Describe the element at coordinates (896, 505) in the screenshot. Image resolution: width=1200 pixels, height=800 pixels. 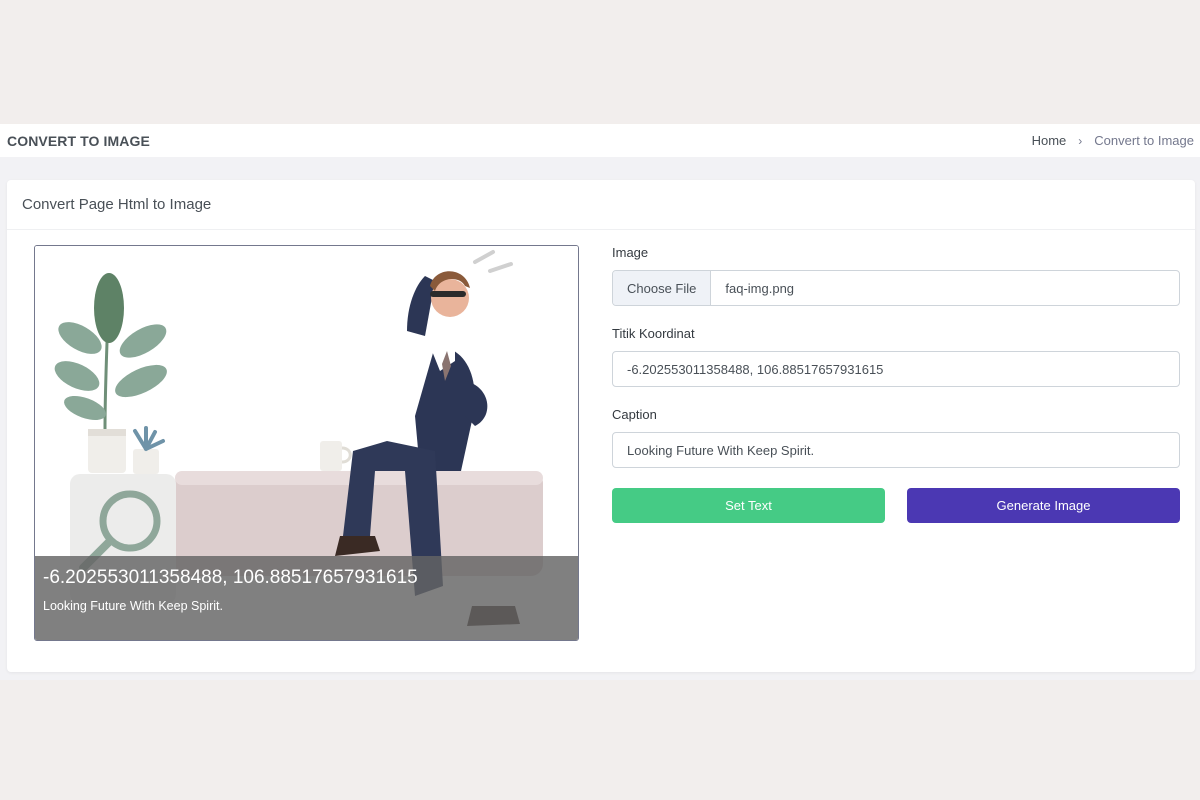
I see `button-row: Set Text Generate Image` at that location.